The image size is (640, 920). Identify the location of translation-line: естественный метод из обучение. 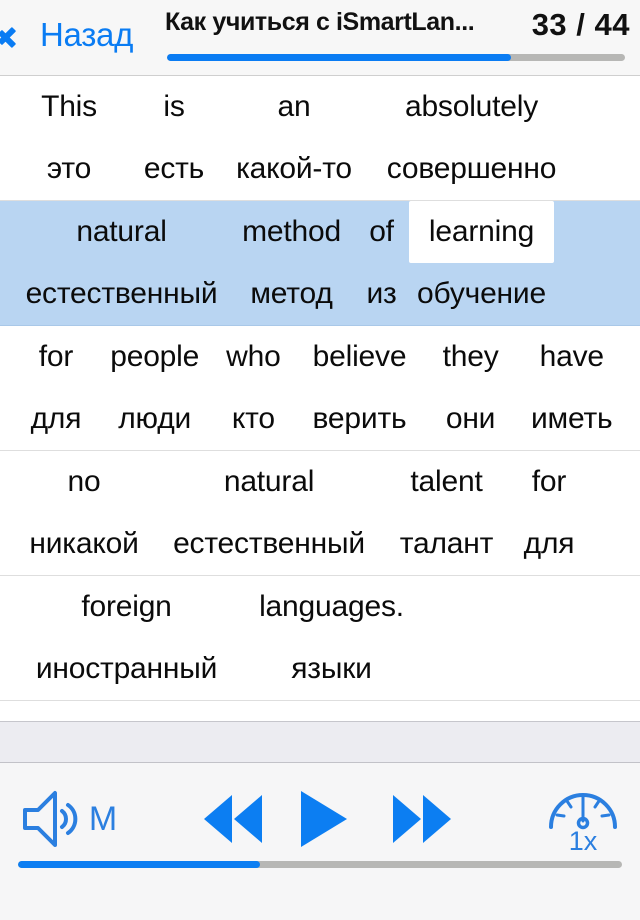
(320, 294).